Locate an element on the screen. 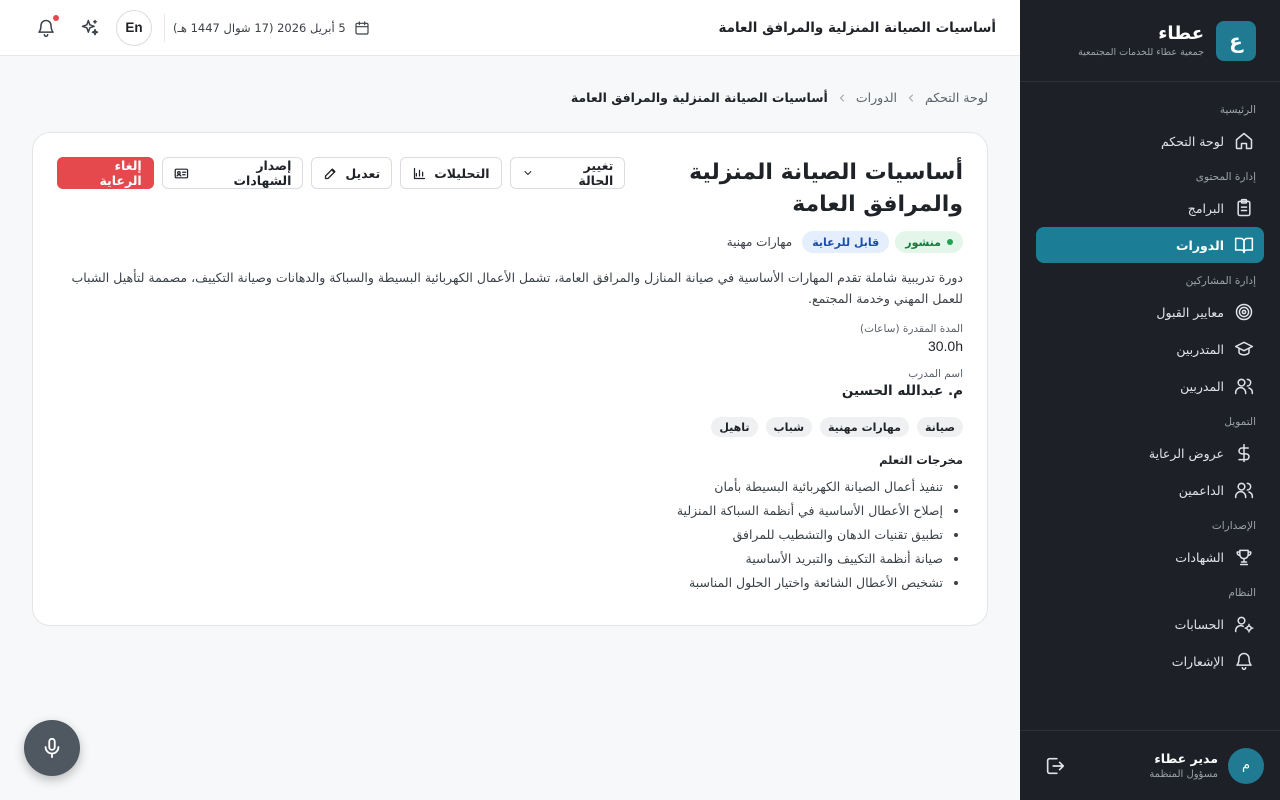 This screenshot has height=800, width=1280. topbar-divider is located at coordinates (164, 27).